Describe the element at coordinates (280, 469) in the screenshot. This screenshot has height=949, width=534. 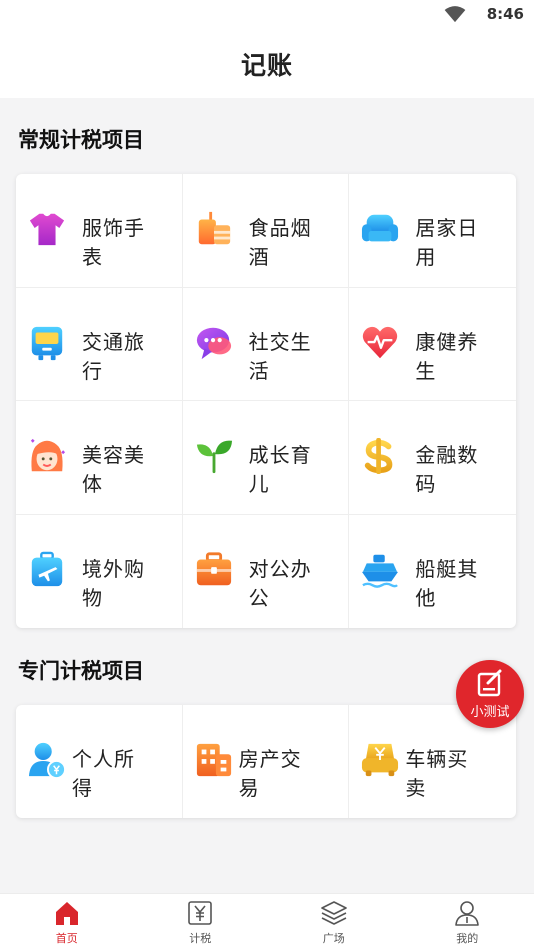
I see `grid-item-label: 成长育儿` at that location.